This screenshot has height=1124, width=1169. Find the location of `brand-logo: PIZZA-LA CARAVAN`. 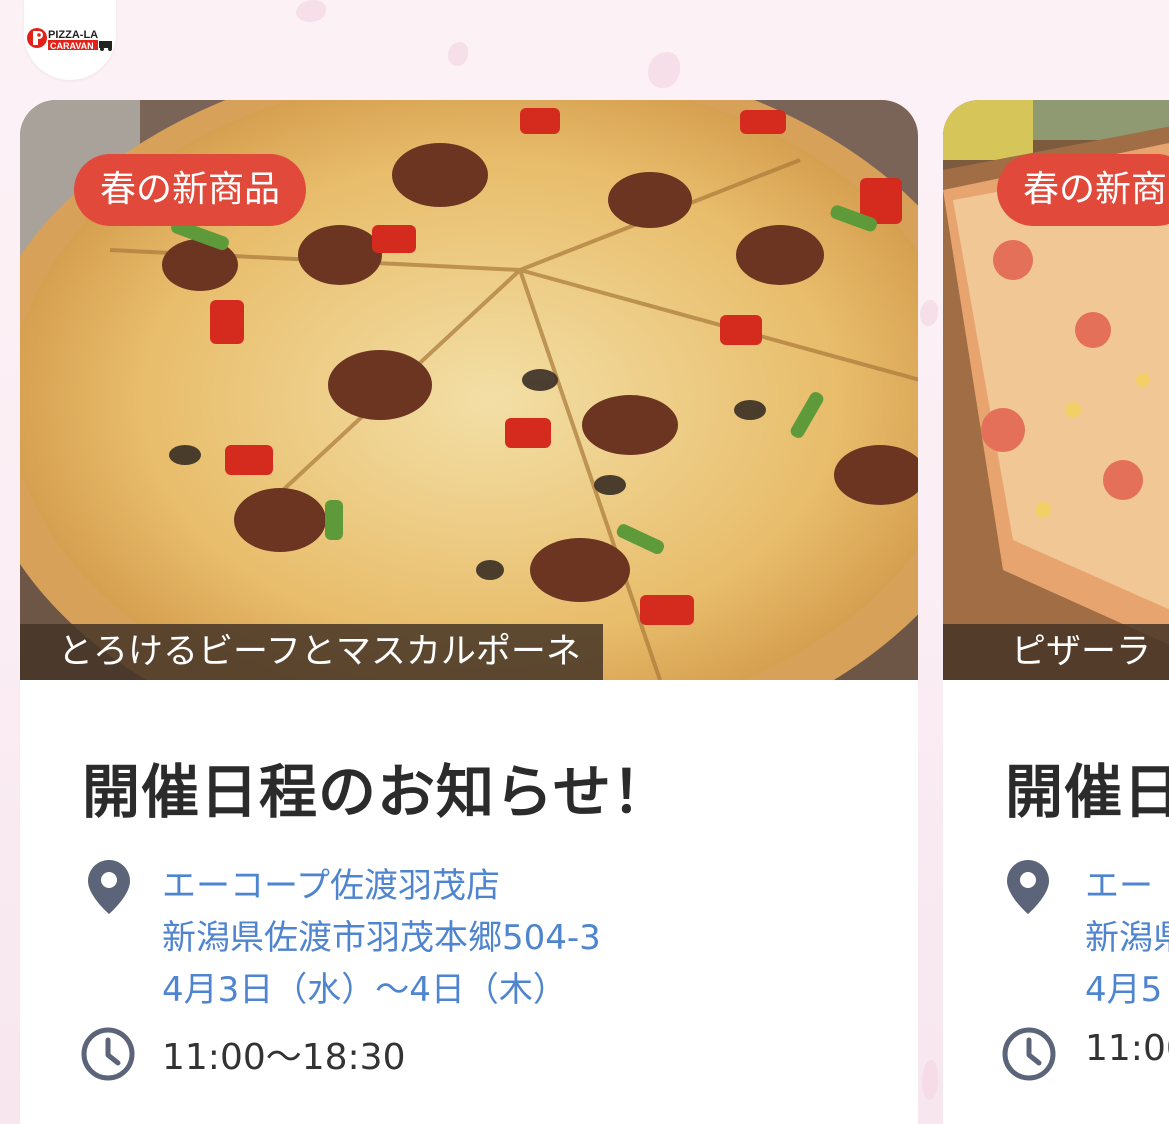

brand-logo: PIZZA-LA CARAVAN is located at coordinates (70, 40).